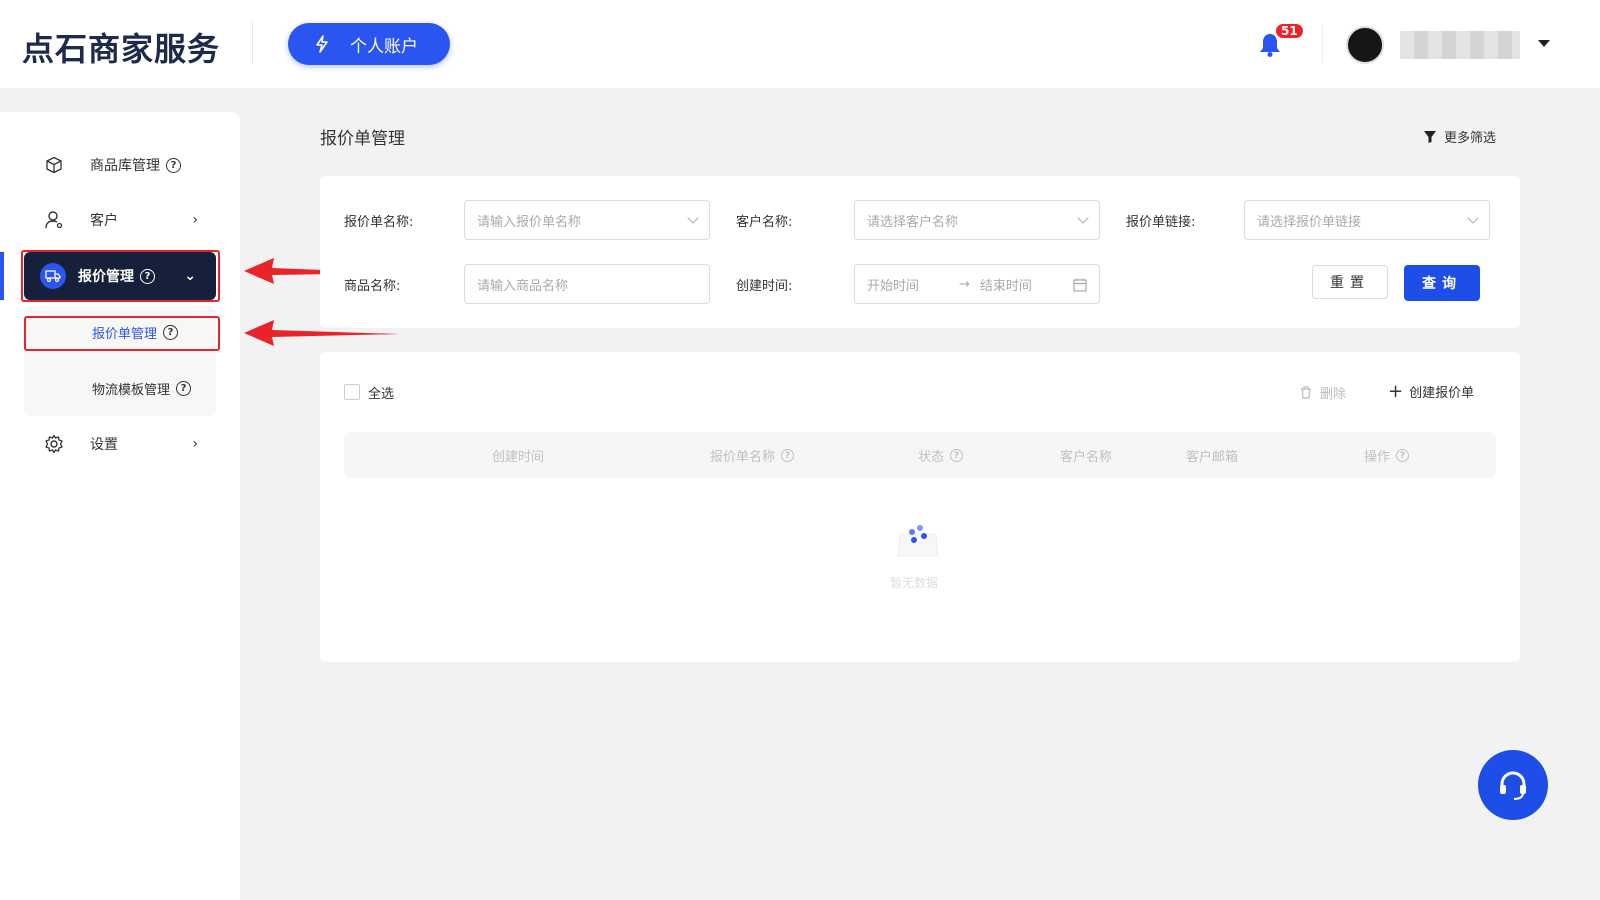 Image resolution: width=1600 pixels, height=900 pixels. I want to click on lightning-icon, so click(322, 44).